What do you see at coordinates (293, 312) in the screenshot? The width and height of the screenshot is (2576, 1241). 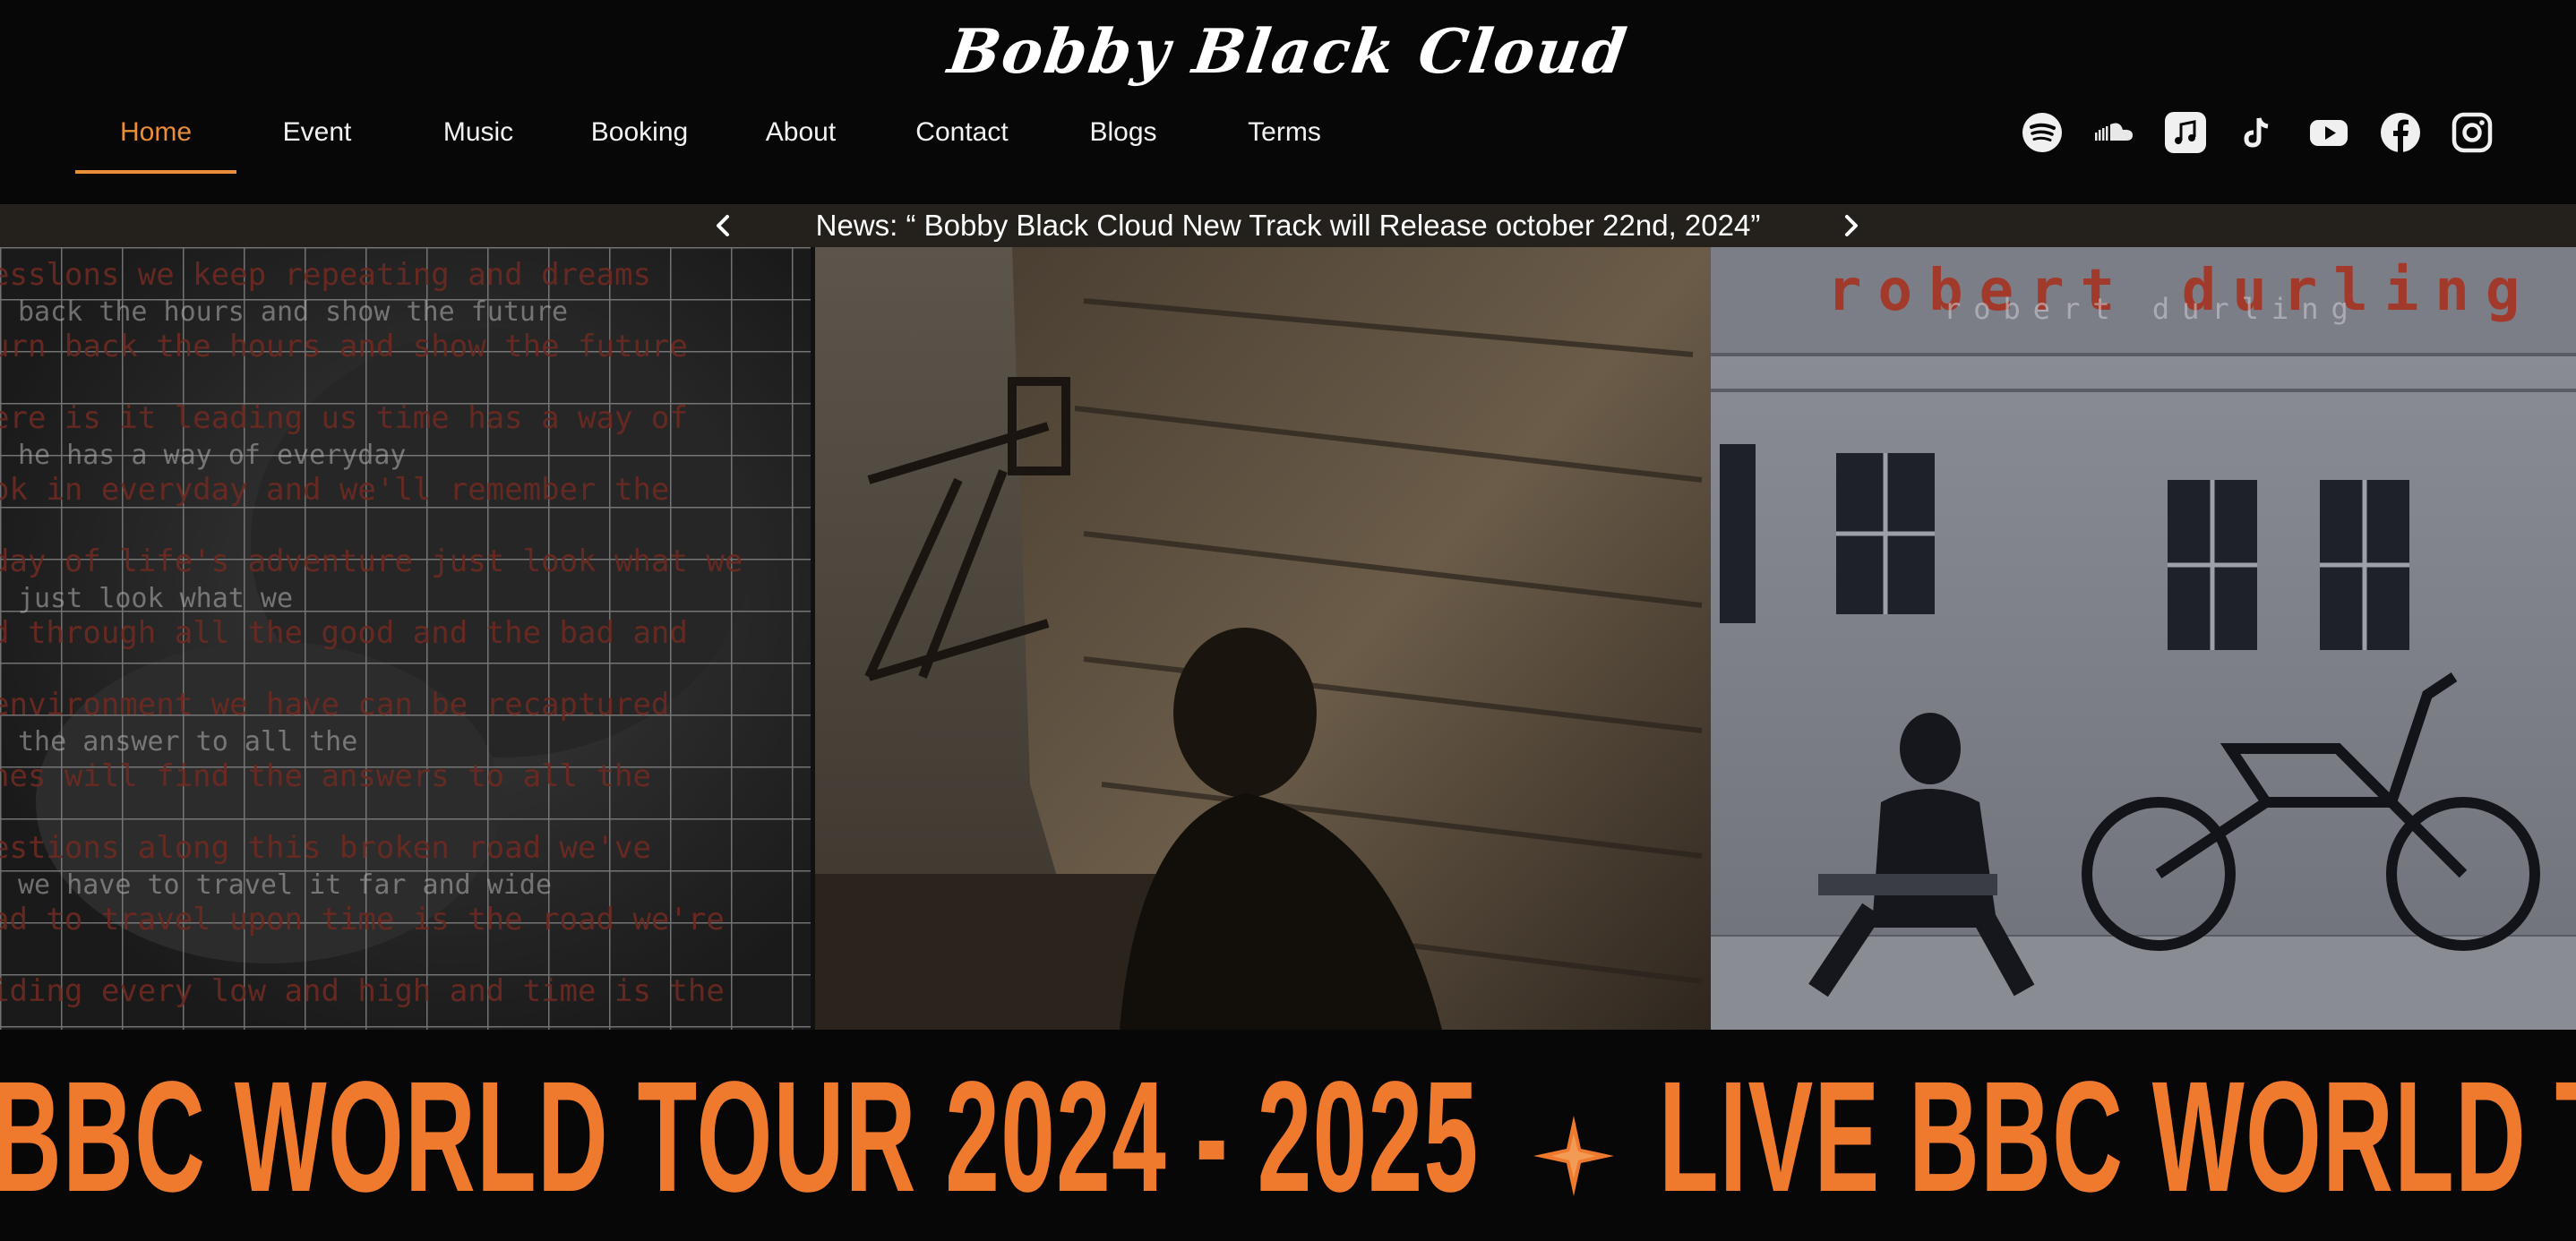 I see `svg-text:back the hours and show the fu: back the hours and show the future` at bounding box center [293, 312].